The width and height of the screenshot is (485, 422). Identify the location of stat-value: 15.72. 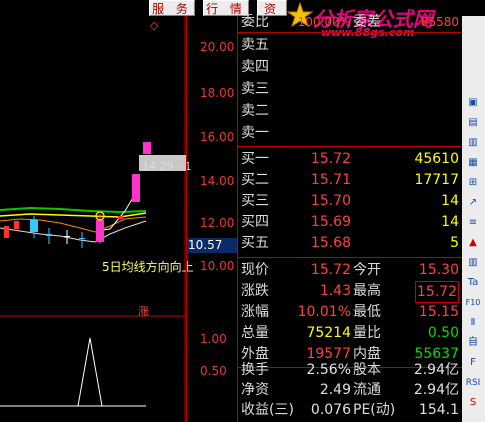
(436, 292).